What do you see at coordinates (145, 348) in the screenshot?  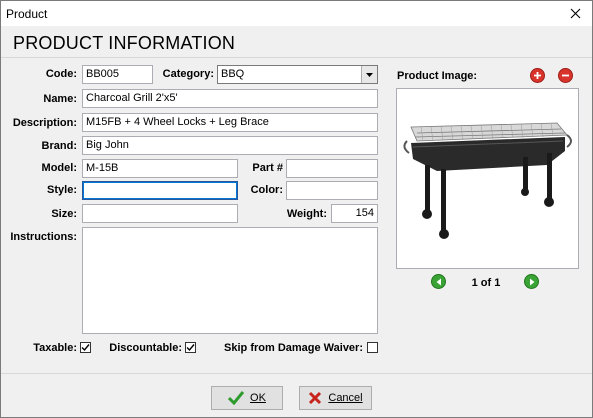 I see `discountable-label: Discountable:` at bounding box center [145, 348].